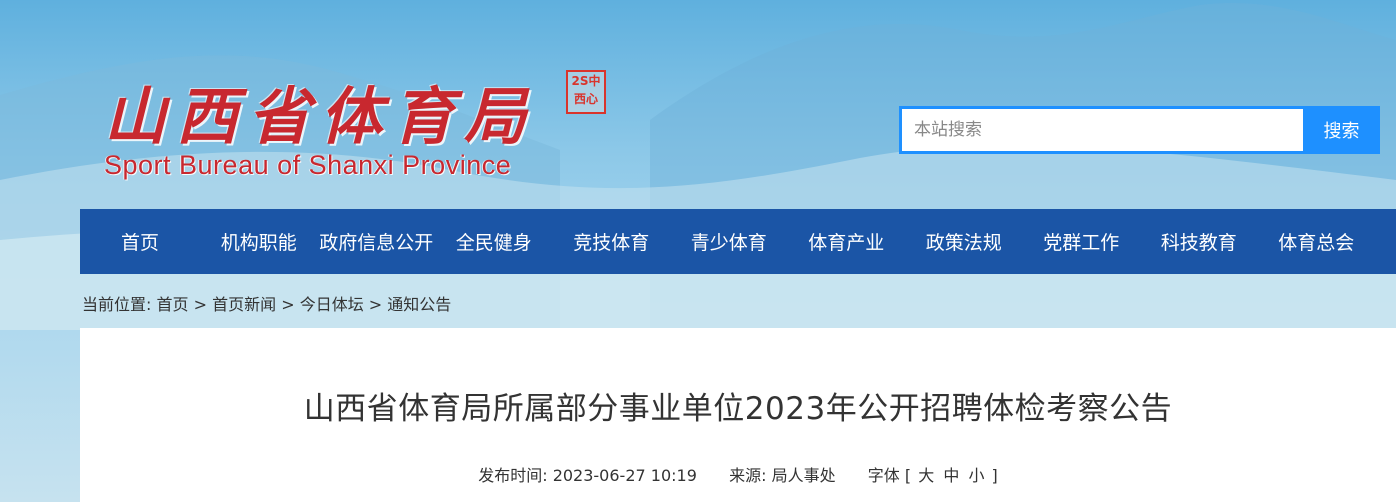 The height and width of the screenshot is (502, 1396). I want to click on nav-item-fitness: 全民健身, so click(494, 241).